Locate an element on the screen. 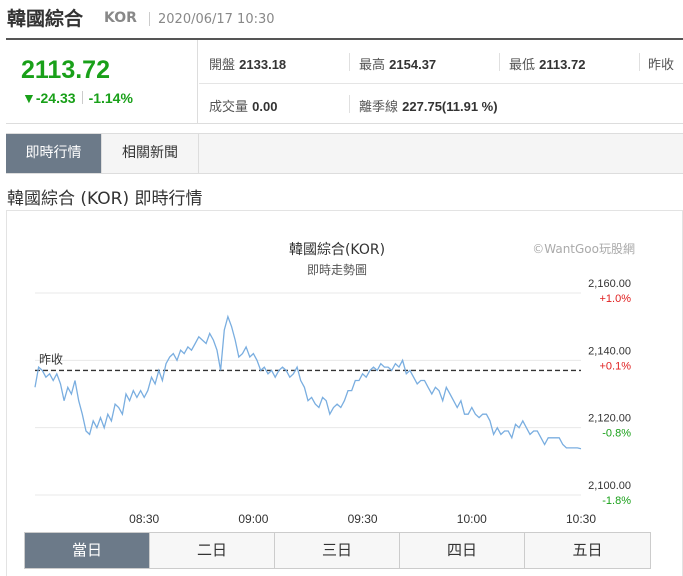 Image resolution: width=683 pixels, height=576 pixels. range-3day-button: 三日 is located at coordinates (337, 550).